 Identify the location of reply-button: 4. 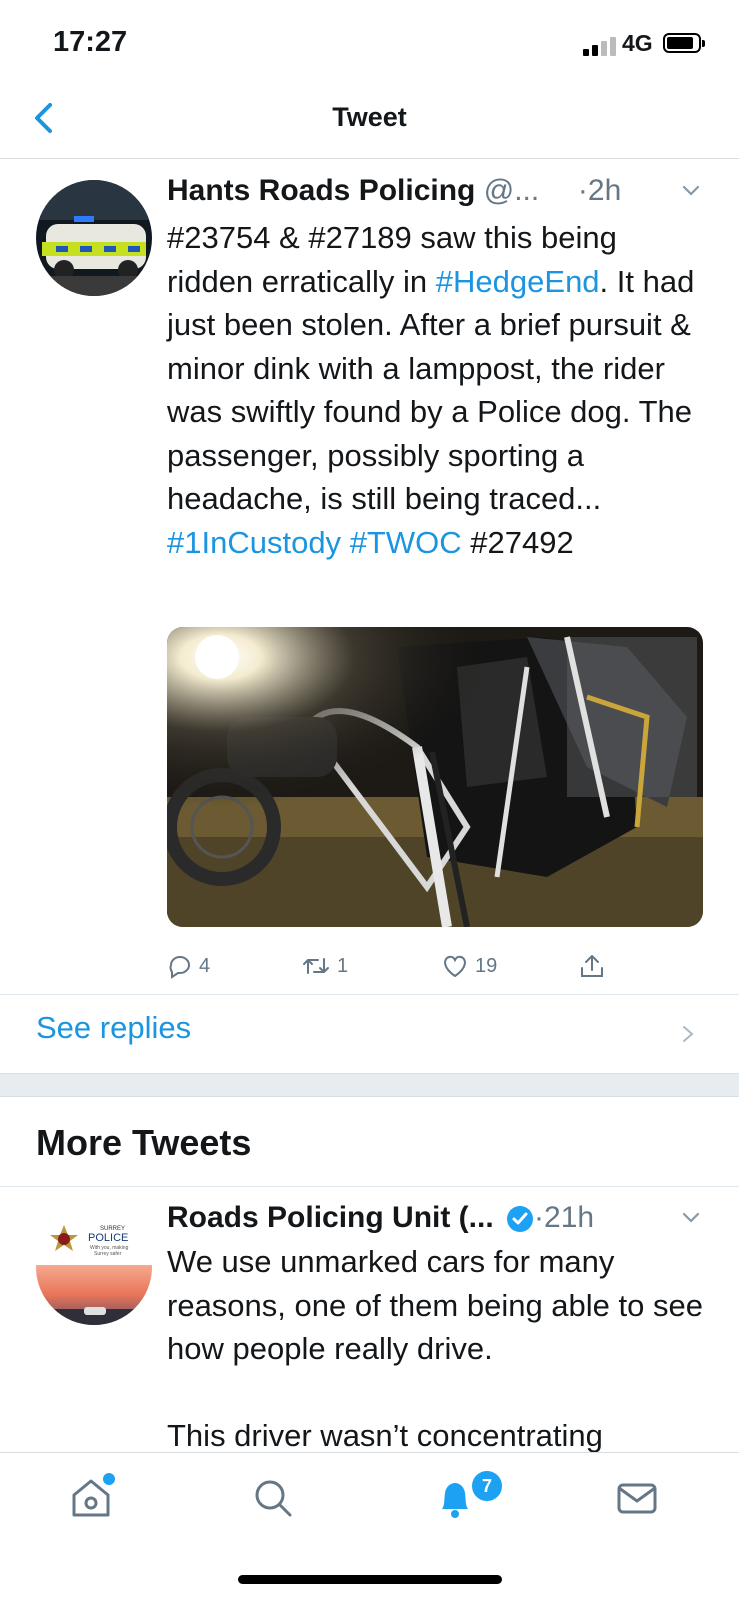
(188, 966).